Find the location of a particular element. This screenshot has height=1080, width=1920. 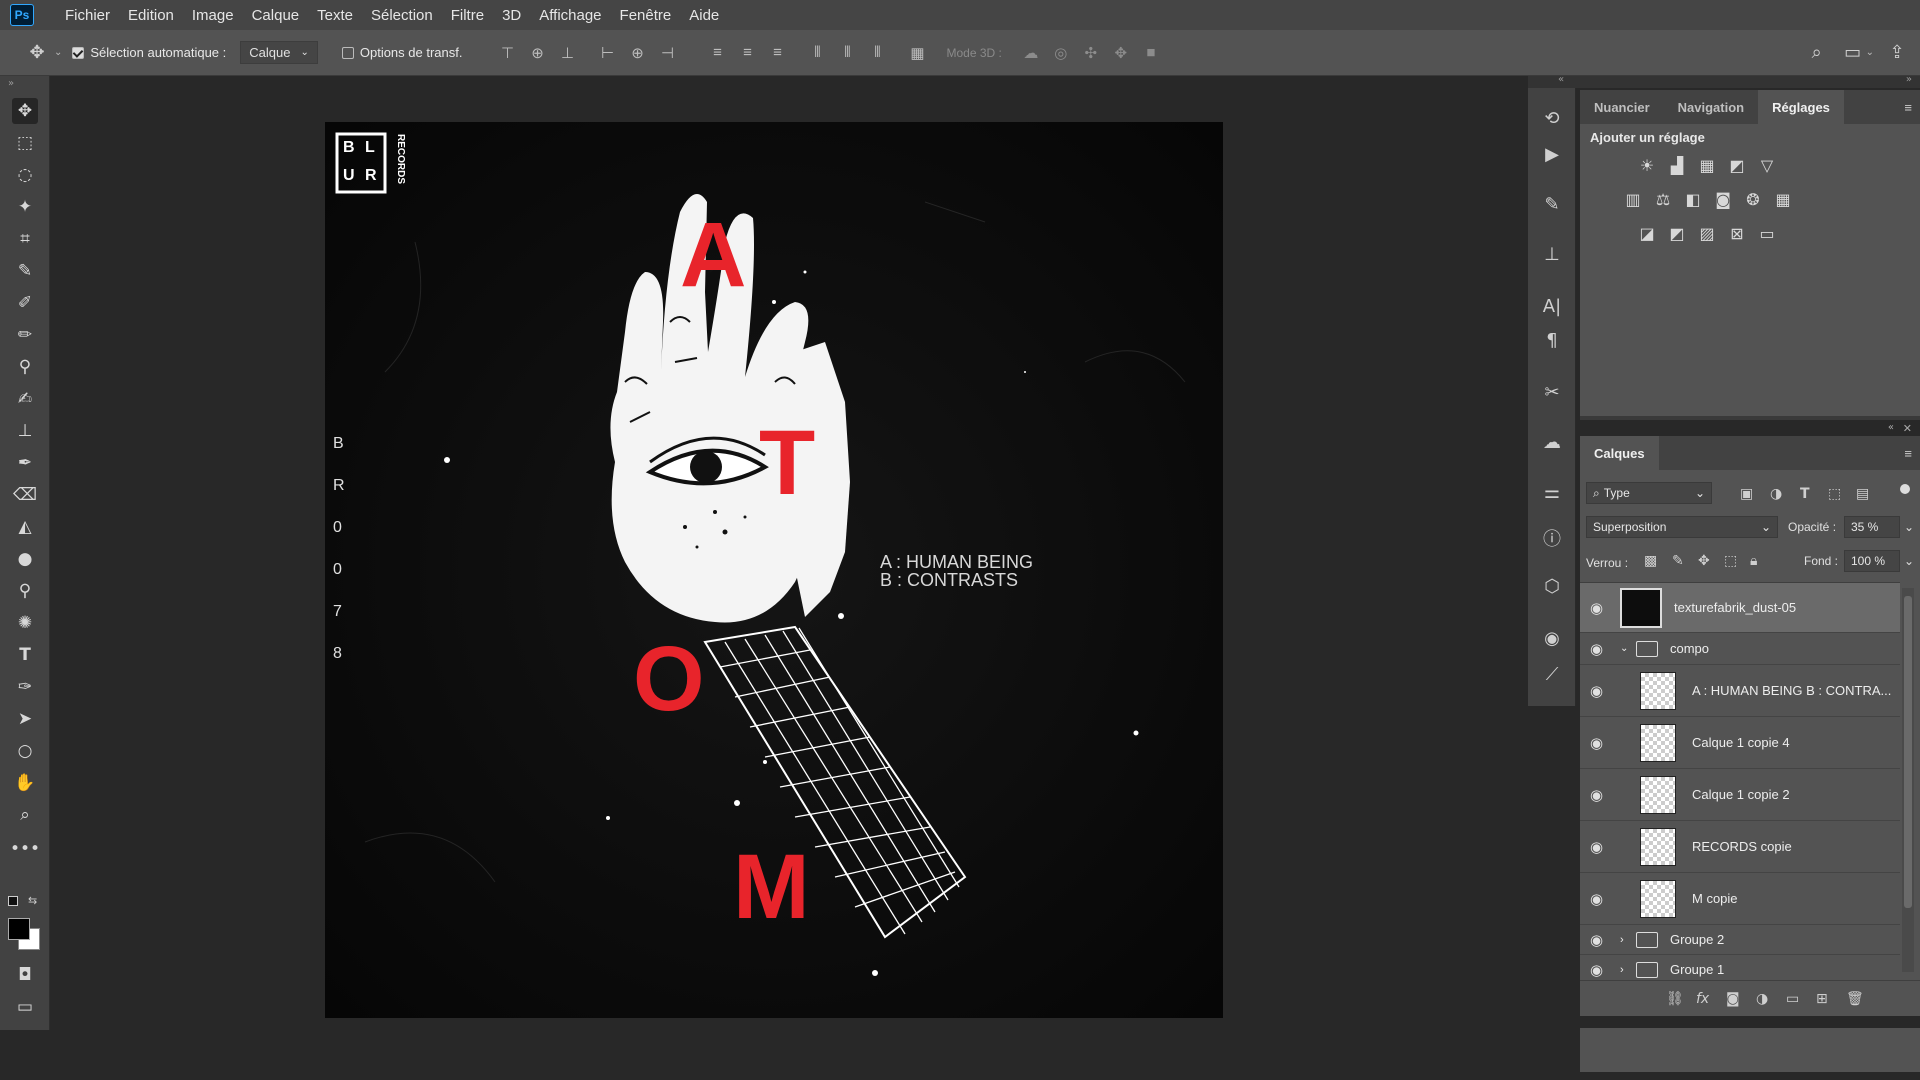

layer-row: ◉ M copie is located at coordinates (1740, 899).